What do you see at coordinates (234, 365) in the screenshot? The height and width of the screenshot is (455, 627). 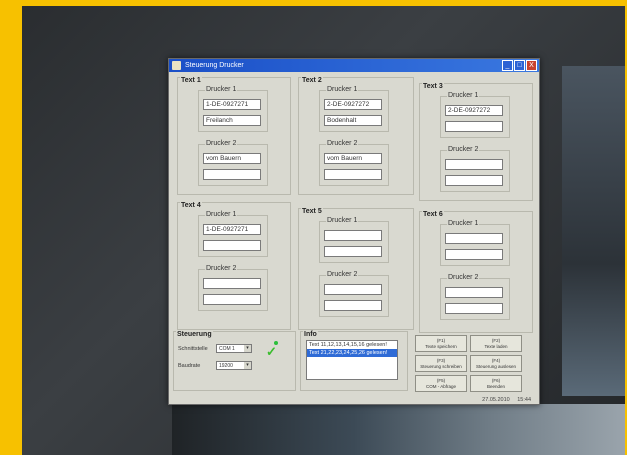 I see `baud-select: 19200 ▾` at bounding box center [234, 365].